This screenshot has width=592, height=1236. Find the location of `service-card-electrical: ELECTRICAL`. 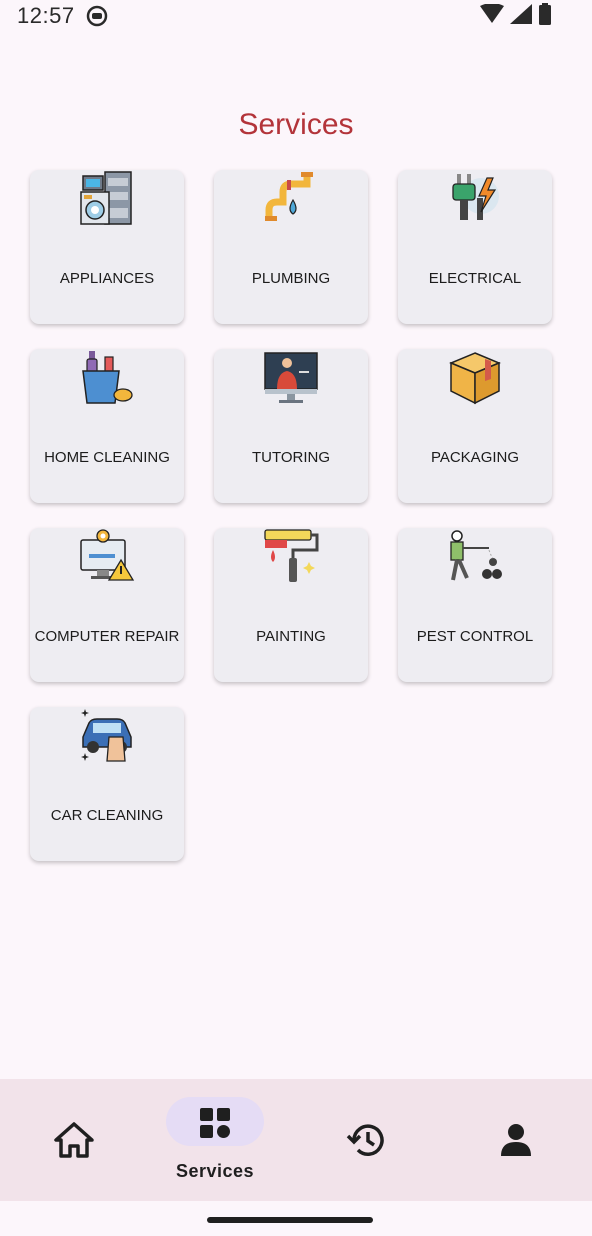

service-card-electrical: ELECTRICAL is located at coordinates (475, 247).